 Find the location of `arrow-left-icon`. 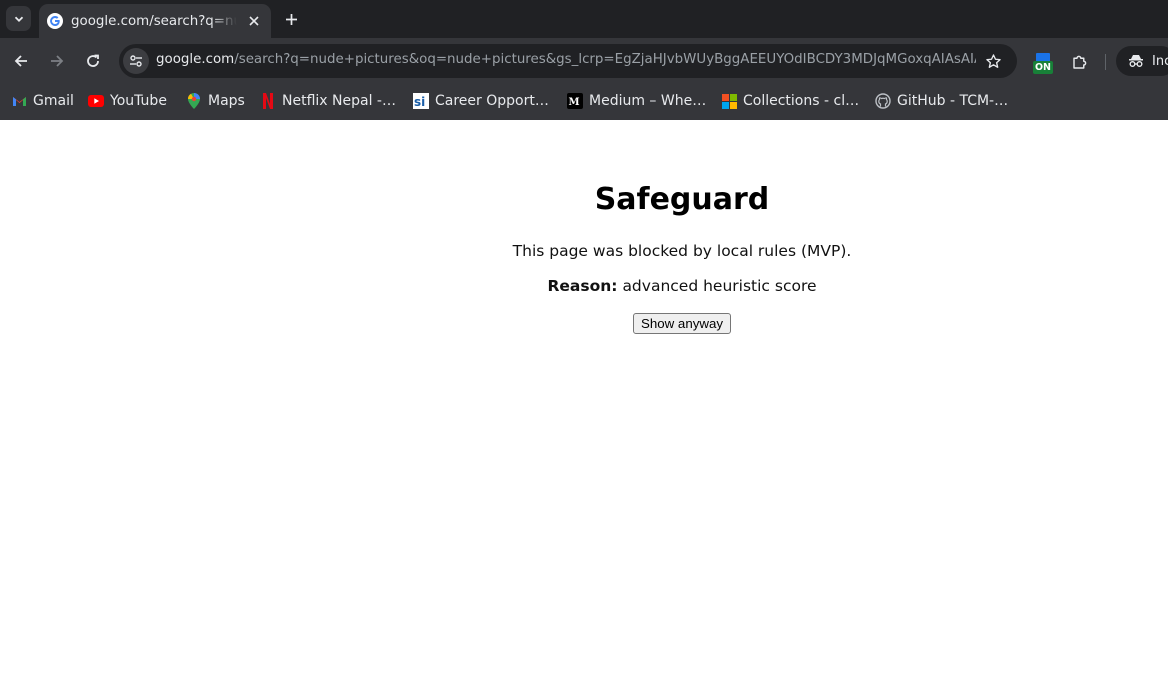

arrow-left-icon is located at coordinates (20, 61).